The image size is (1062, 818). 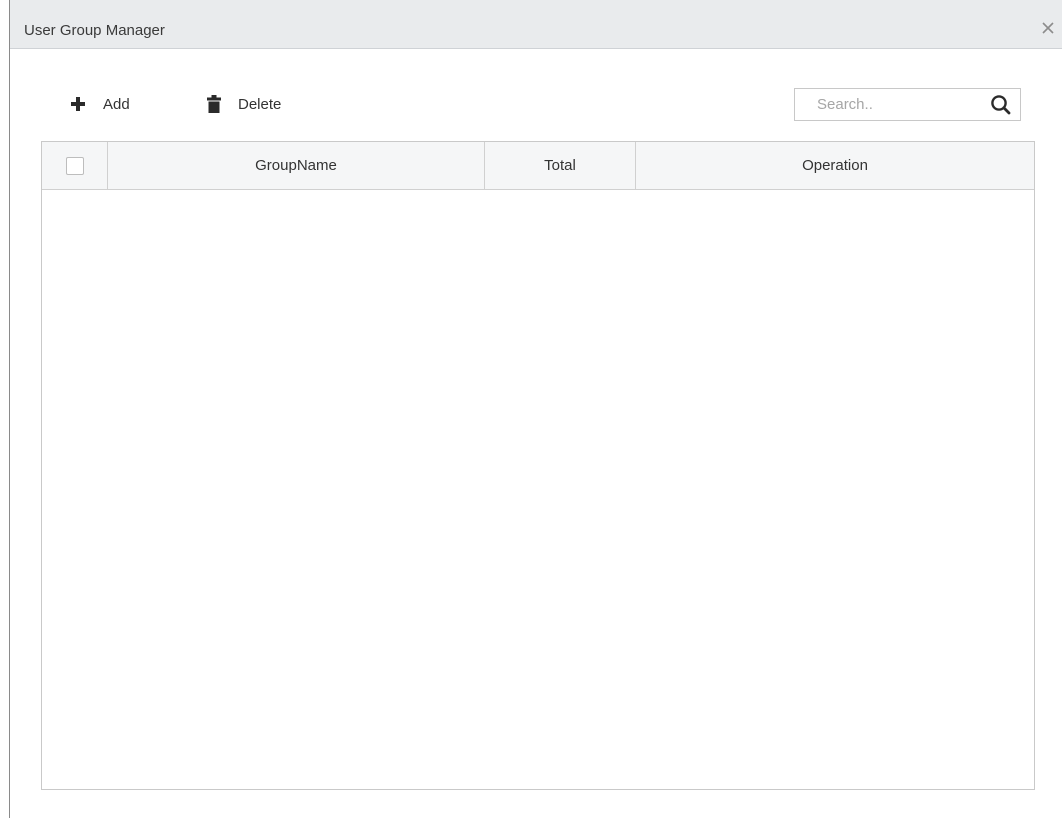 I want to click on plus-icon, so click(x=78, y=104).